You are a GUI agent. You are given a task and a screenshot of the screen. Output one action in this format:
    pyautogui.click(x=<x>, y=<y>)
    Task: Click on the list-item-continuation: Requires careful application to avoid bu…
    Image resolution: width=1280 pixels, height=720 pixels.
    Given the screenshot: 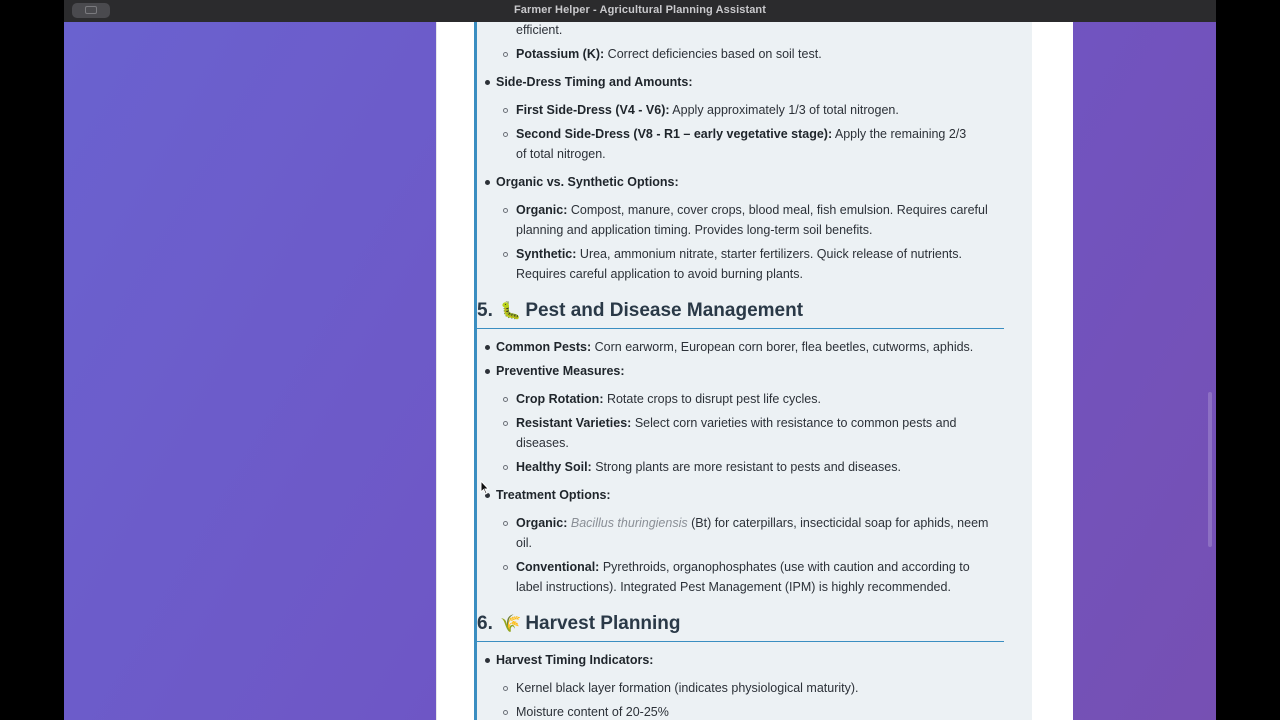 What is the action you would take?
    pyautogui.click(x=659, y=274)
    